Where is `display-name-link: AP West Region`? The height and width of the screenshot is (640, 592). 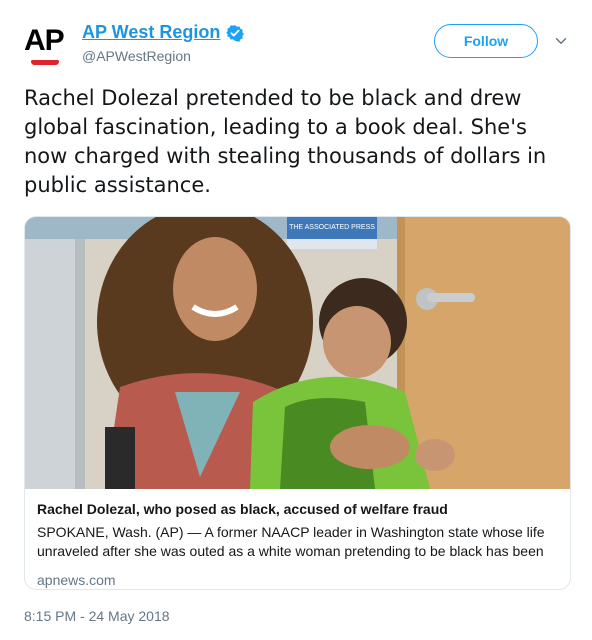
display-name-link: AP West Region is located at coordinates (151, 32).